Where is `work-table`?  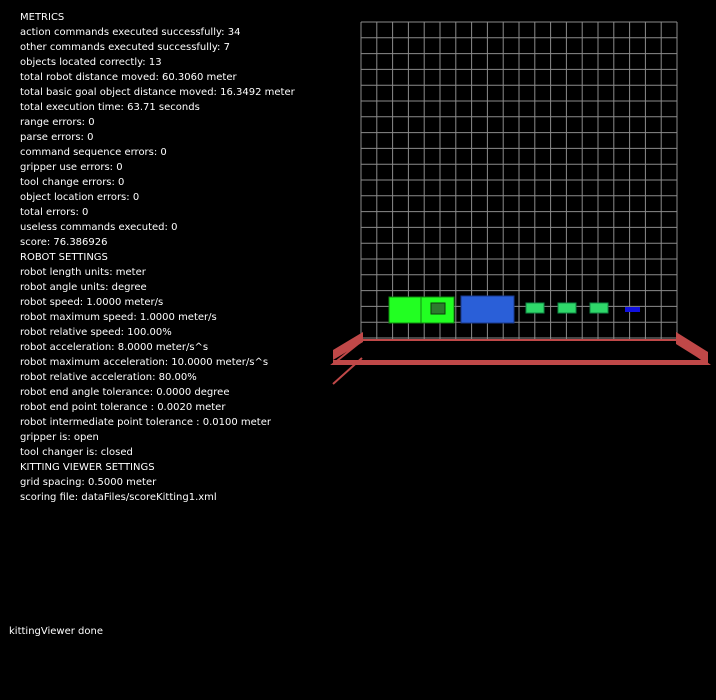
work-table is located at coordinates (520, 358).